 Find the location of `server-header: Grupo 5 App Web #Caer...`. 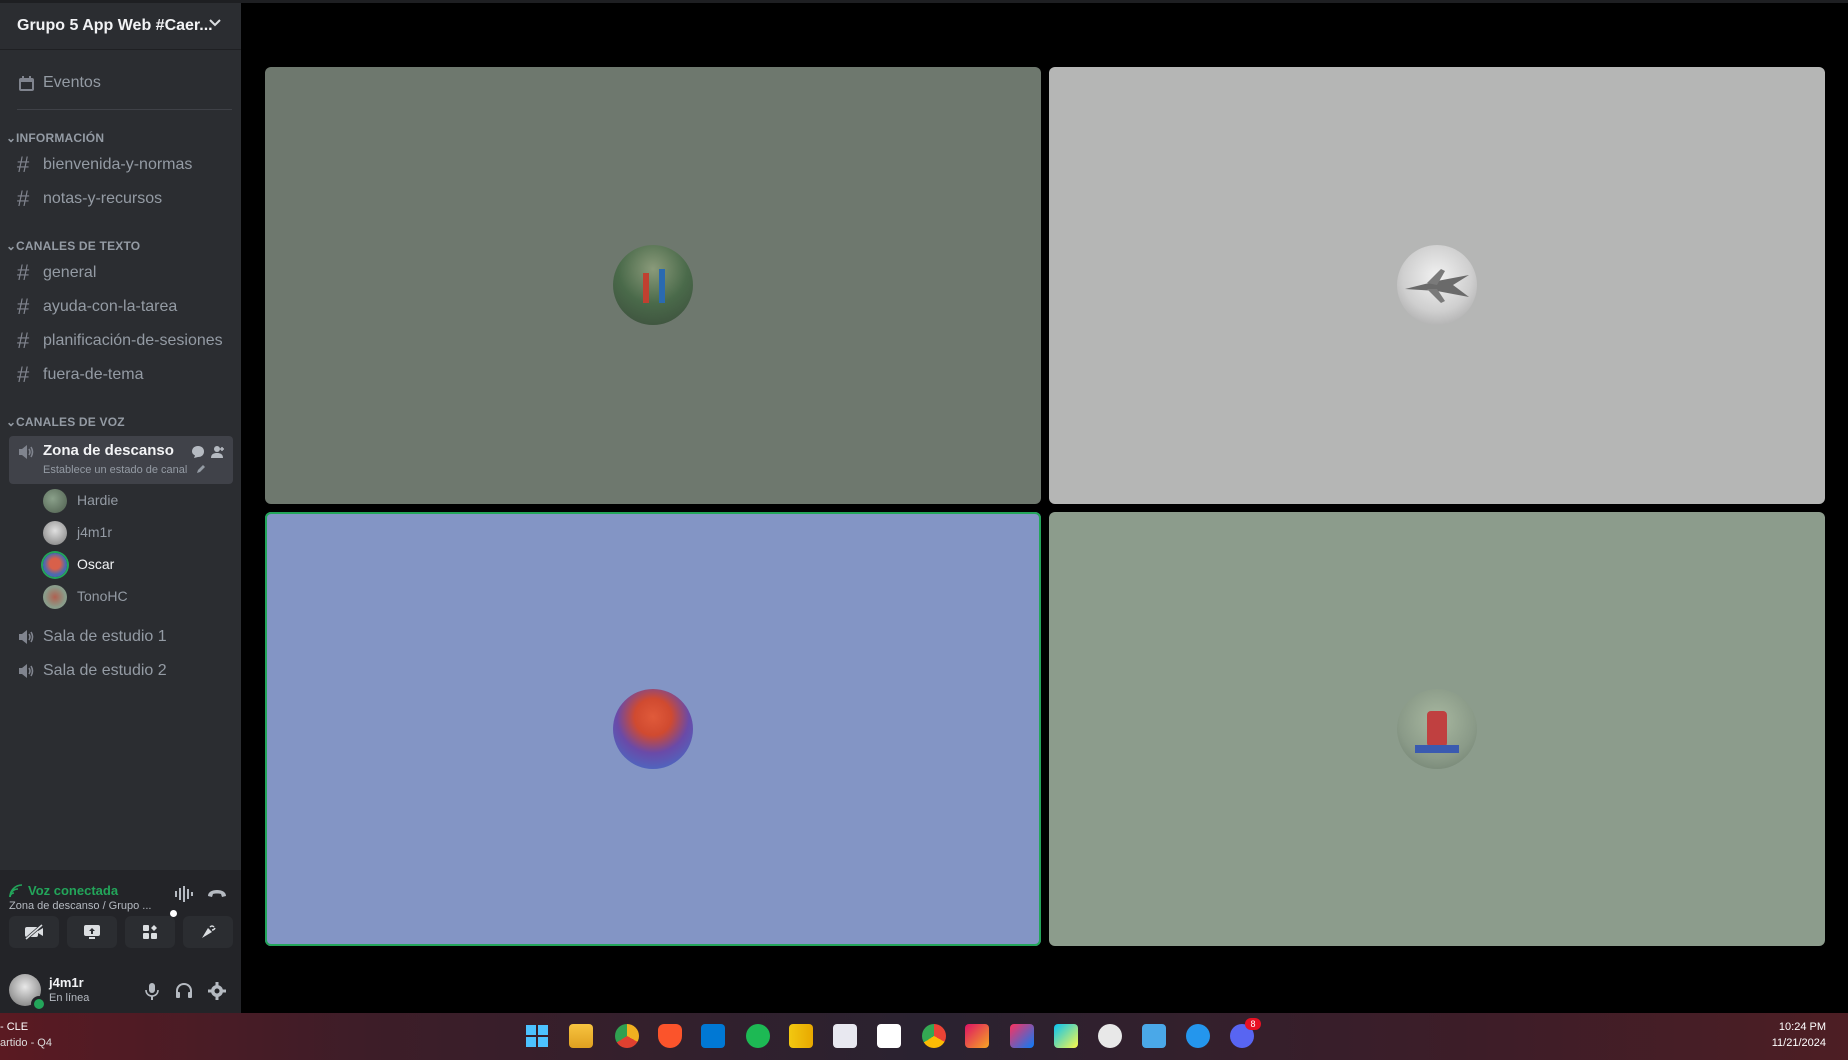

server-header: Grupo 5 App Web #Caer... is located at coordinates (120, 26).